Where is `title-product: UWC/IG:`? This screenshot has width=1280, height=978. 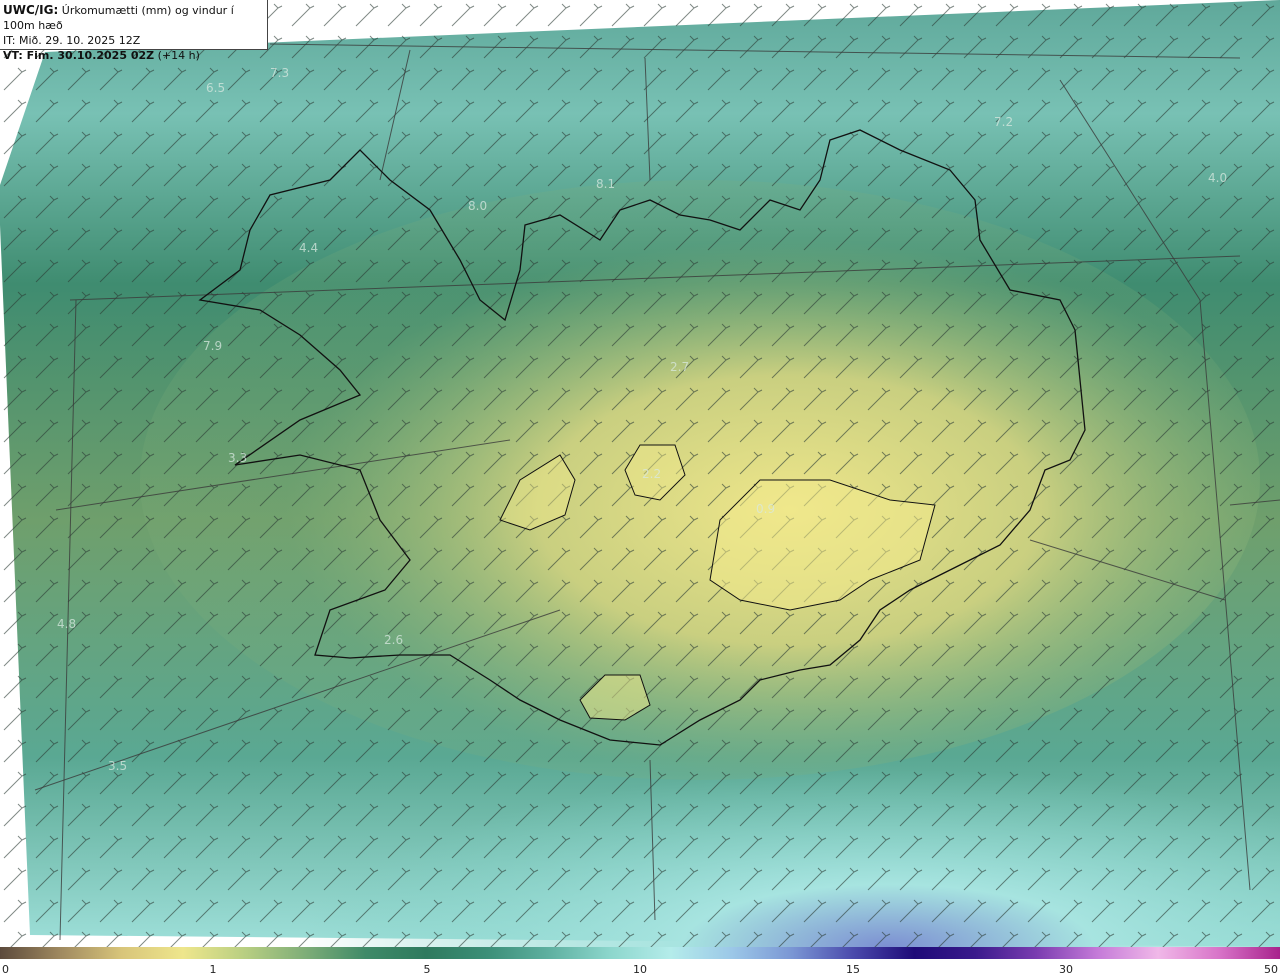 title-product: UWC/IG: is located at coordinates (31, 10).